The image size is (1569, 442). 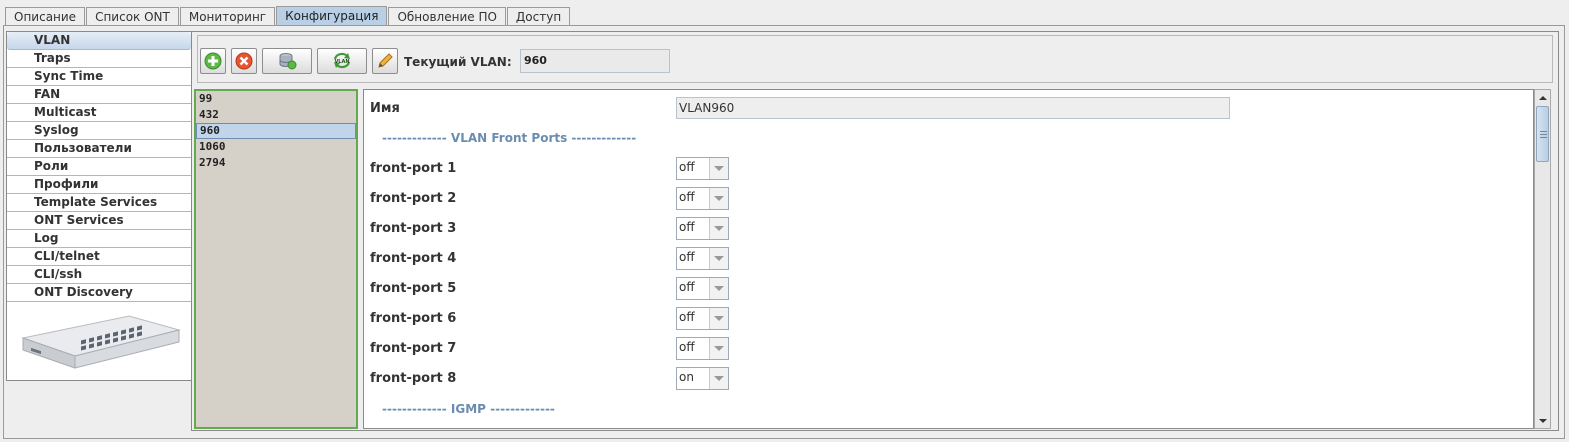 What do you see at coordinates (538, 16) in the screenshot?
I see `tab-access: Доступ` at bounding box center [538, 16].